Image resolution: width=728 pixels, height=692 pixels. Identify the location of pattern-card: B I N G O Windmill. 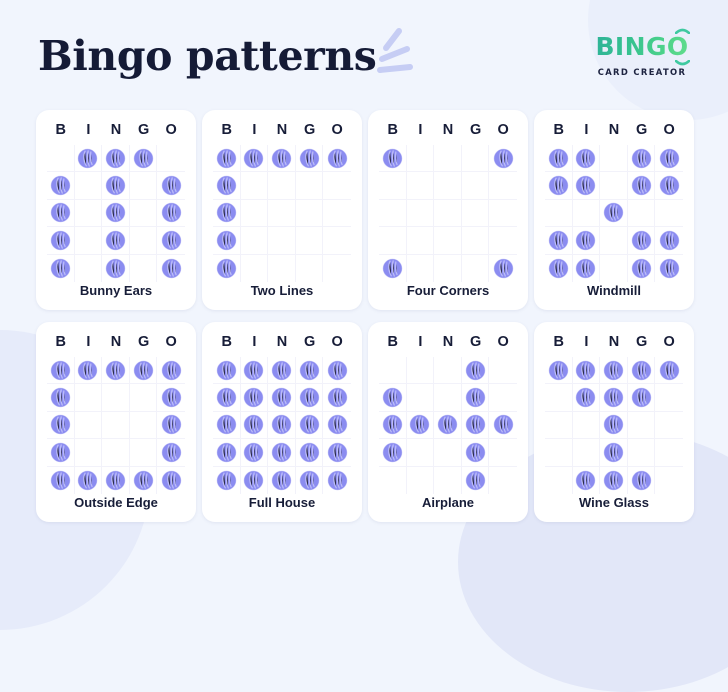
(614, 210).